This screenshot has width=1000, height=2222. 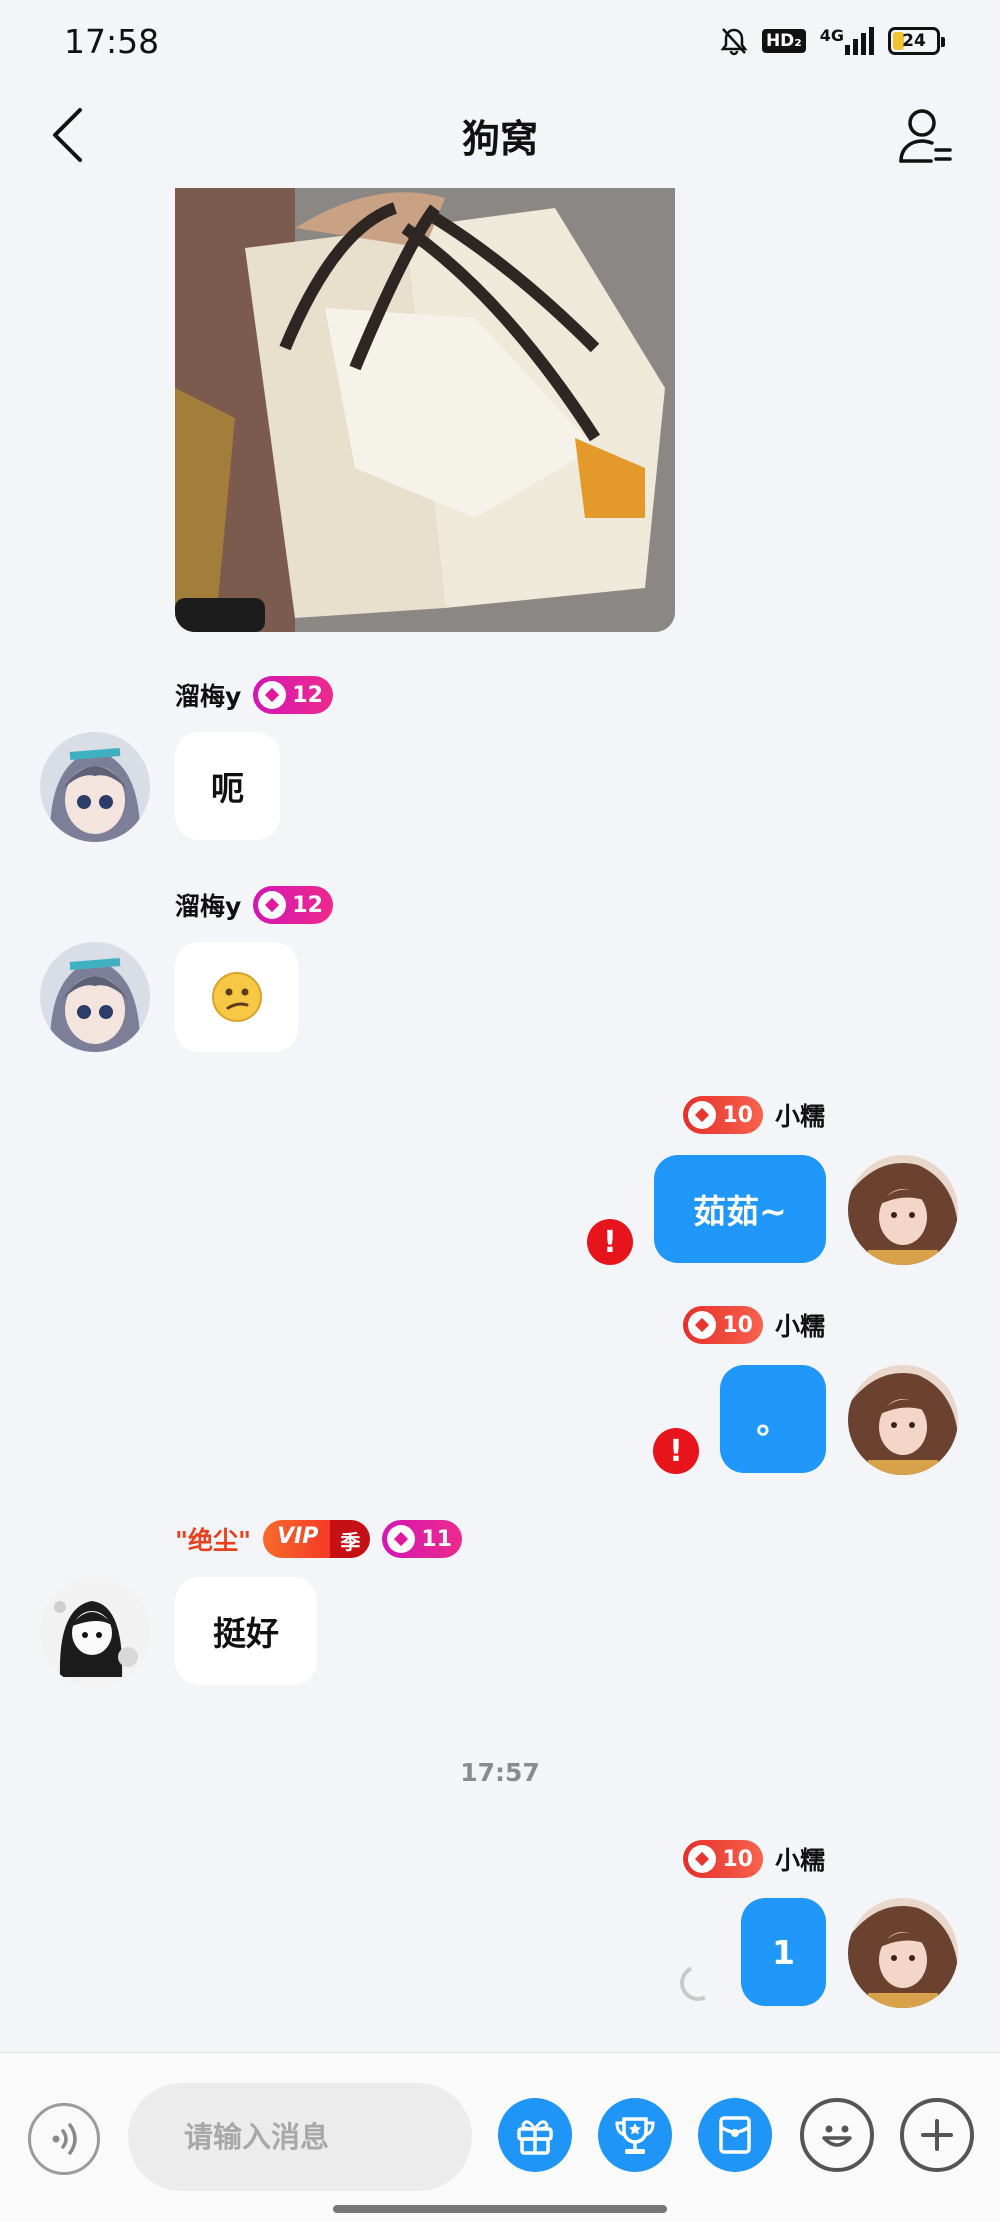 I want to click on message-bubble: 茹茹~, so click(x=740, y=1209).